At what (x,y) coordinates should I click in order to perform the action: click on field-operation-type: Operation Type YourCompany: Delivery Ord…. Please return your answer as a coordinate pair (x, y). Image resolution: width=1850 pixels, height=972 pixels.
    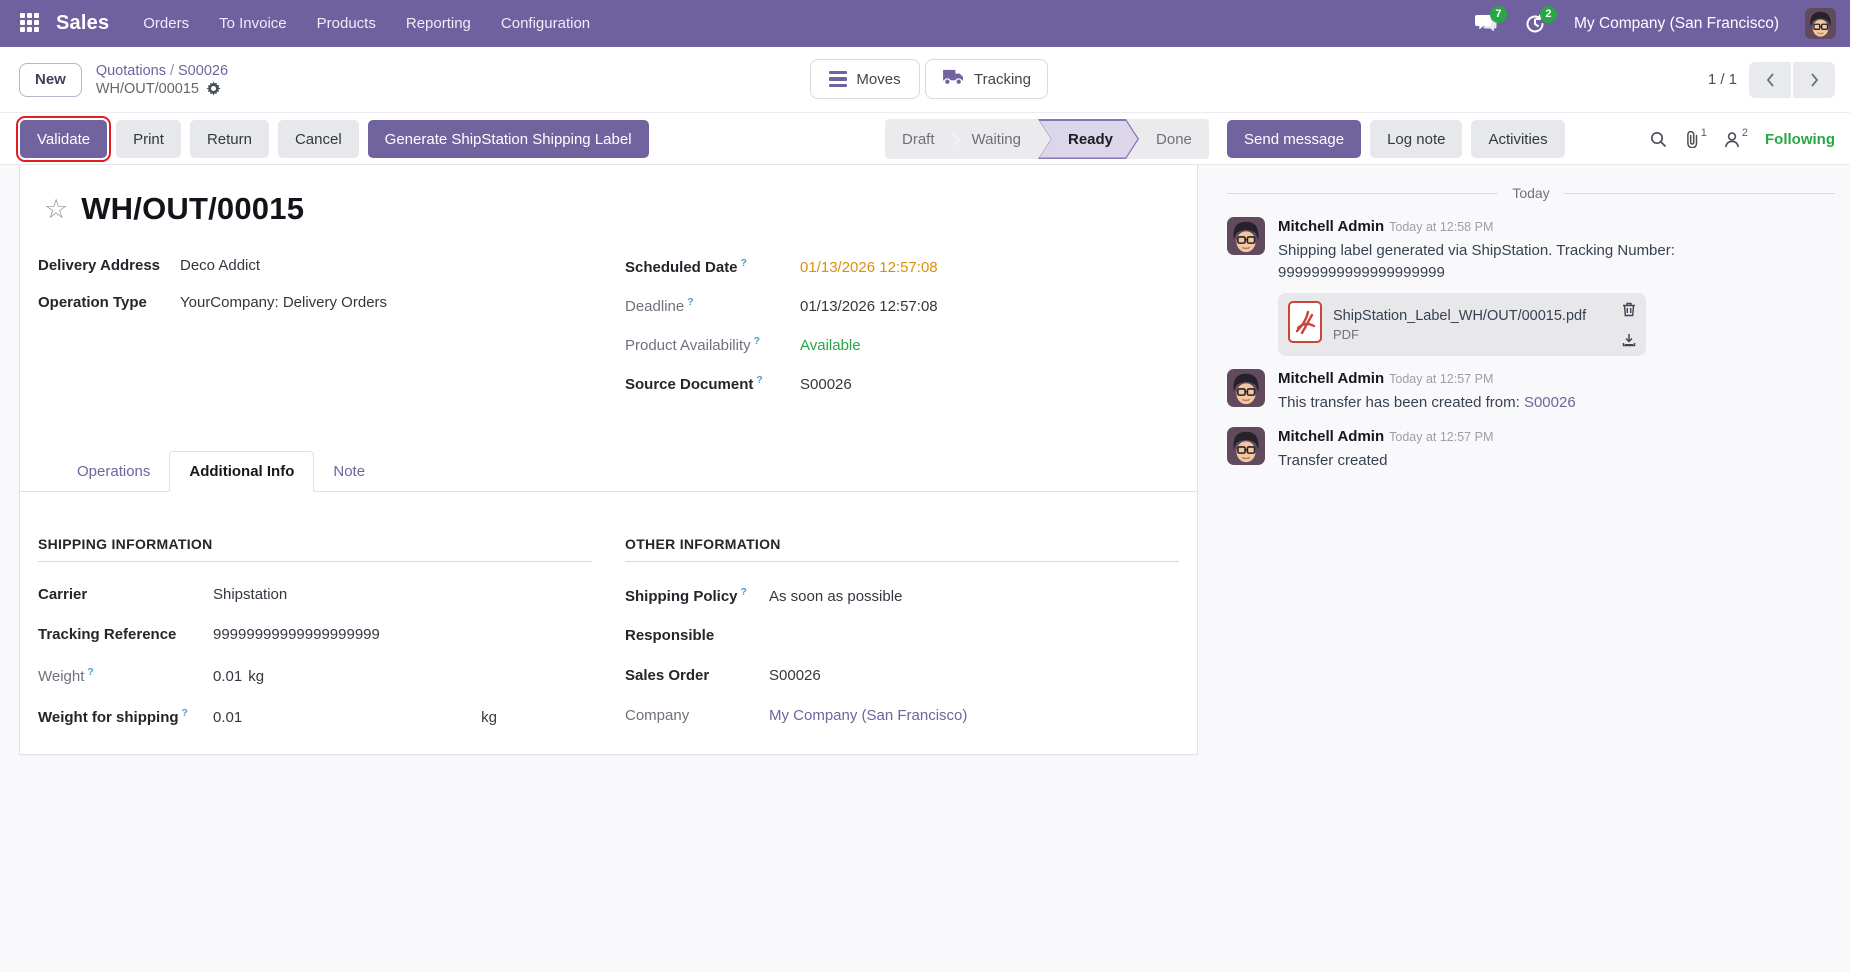
    Looking at the image, I should click on (315, 302).